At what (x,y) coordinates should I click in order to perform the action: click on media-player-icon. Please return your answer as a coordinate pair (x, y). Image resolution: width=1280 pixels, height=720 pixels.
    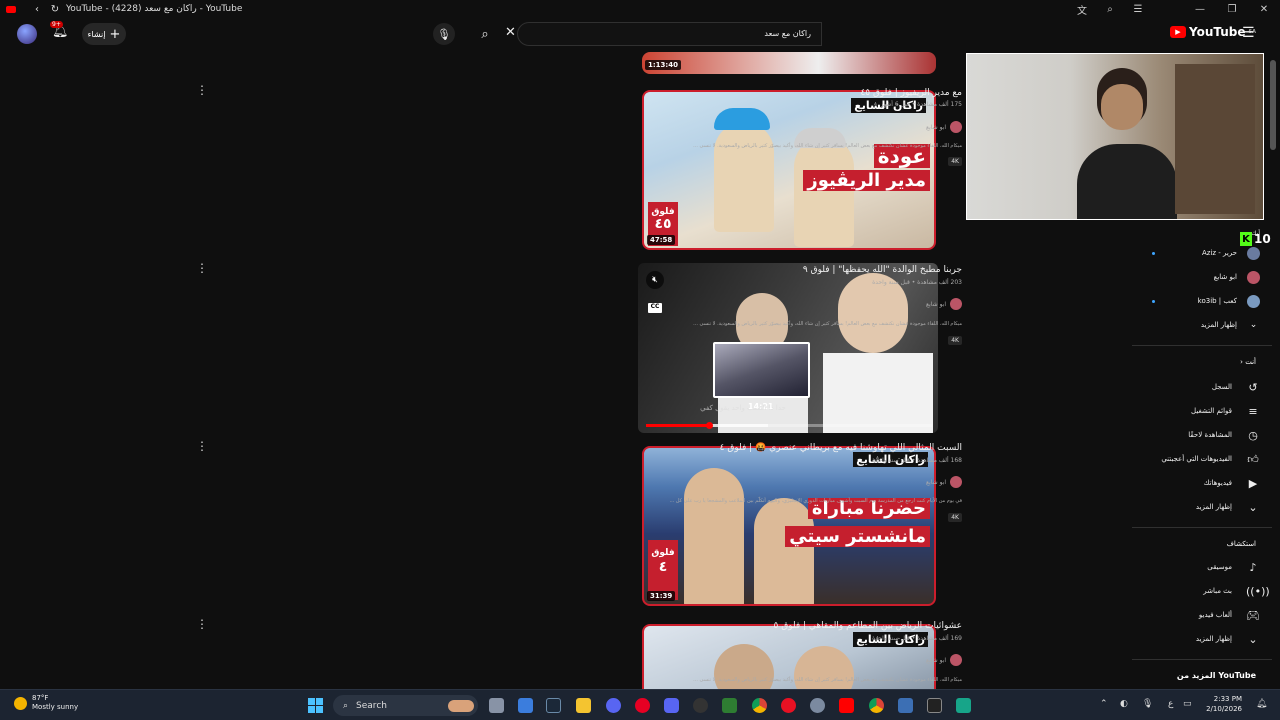
    Looking at the image, I should click on (788, 705).